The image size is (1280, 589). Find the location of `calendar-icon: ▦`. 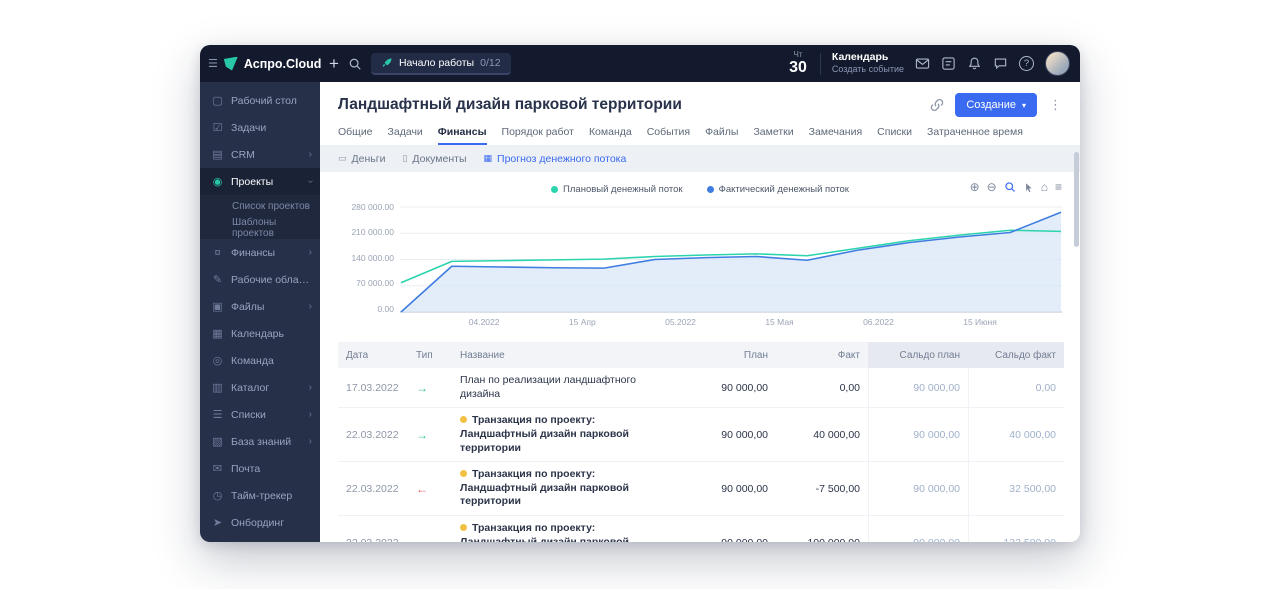

calendar-icon: ▦ is located at coordinates (217, 334).